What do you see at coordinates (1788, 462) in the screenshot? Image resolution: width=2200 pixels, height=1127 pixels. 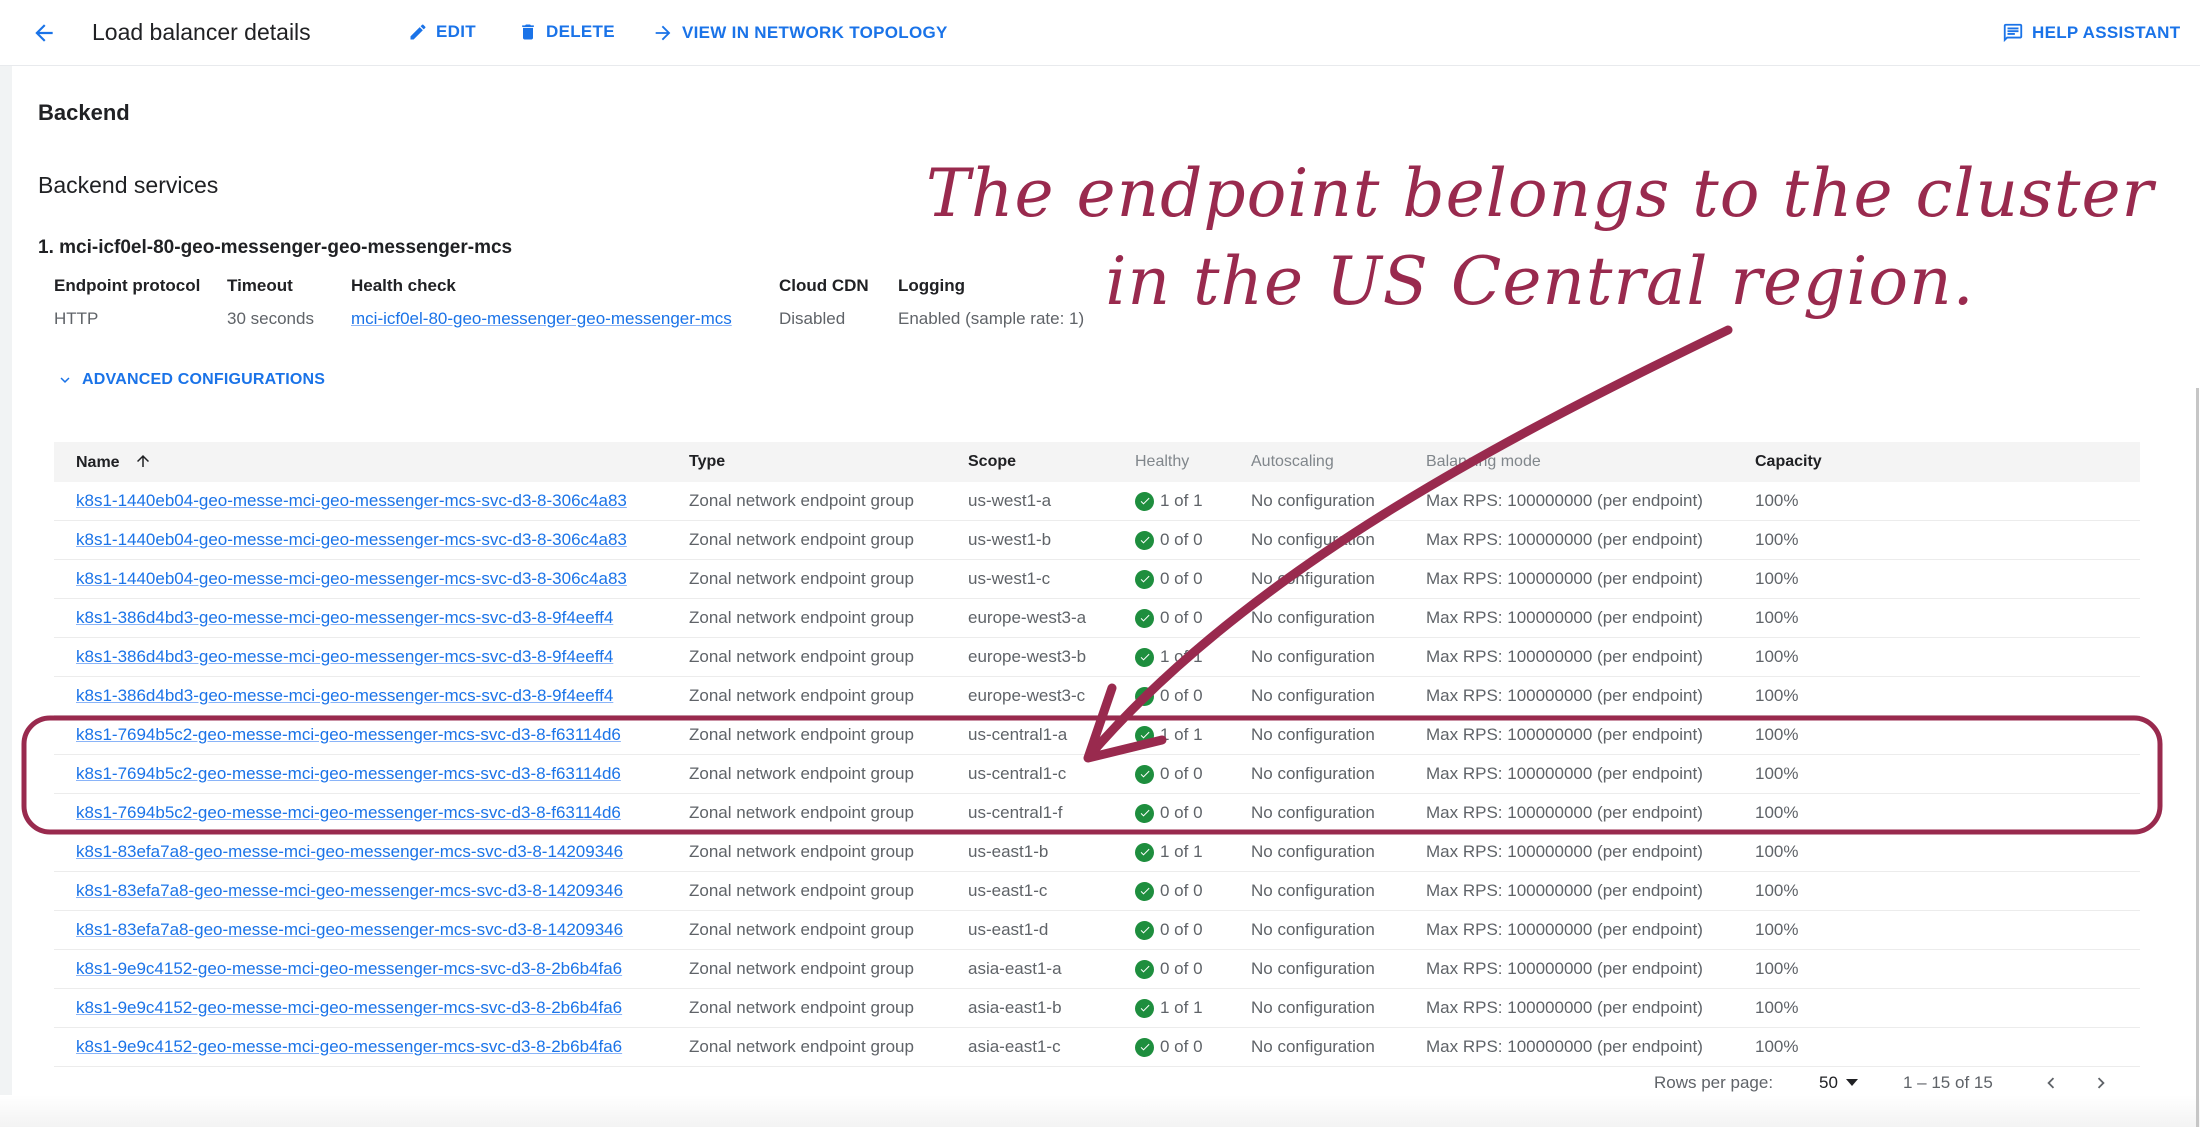 I see `column-header-capacity: Capacity` at bounding box center [1788, 462].